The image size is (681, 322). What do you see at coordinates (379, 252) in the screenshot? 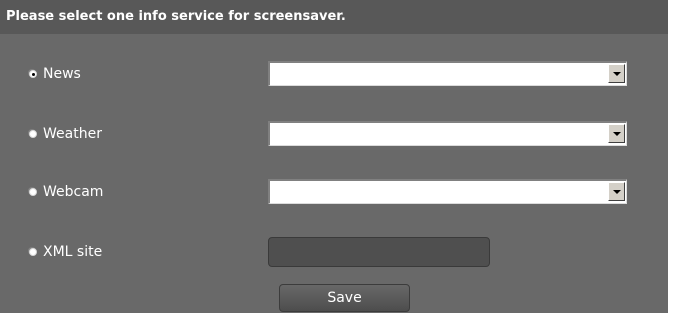
I see `xml-site-input` at bounding box center [379, 252].